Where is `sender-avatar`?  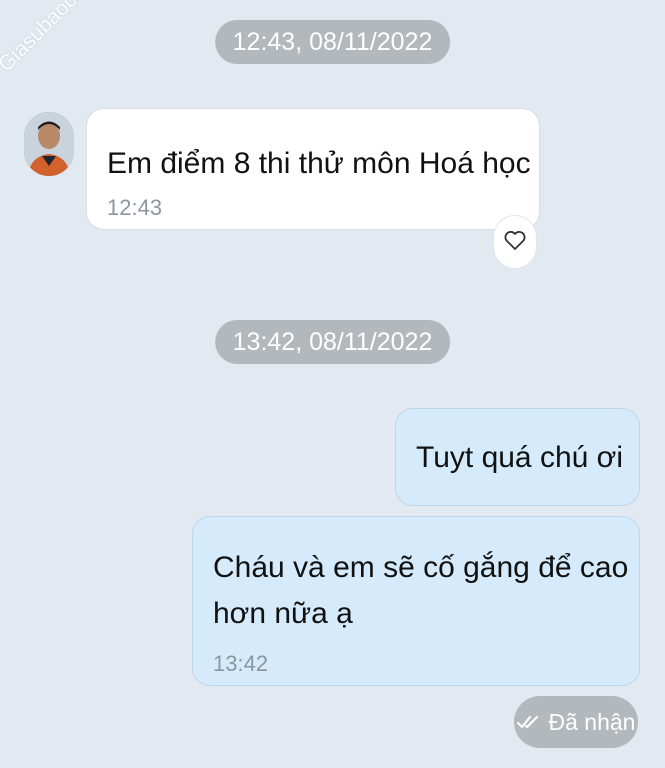
sender-avatar is located at coordinates (49, 144).